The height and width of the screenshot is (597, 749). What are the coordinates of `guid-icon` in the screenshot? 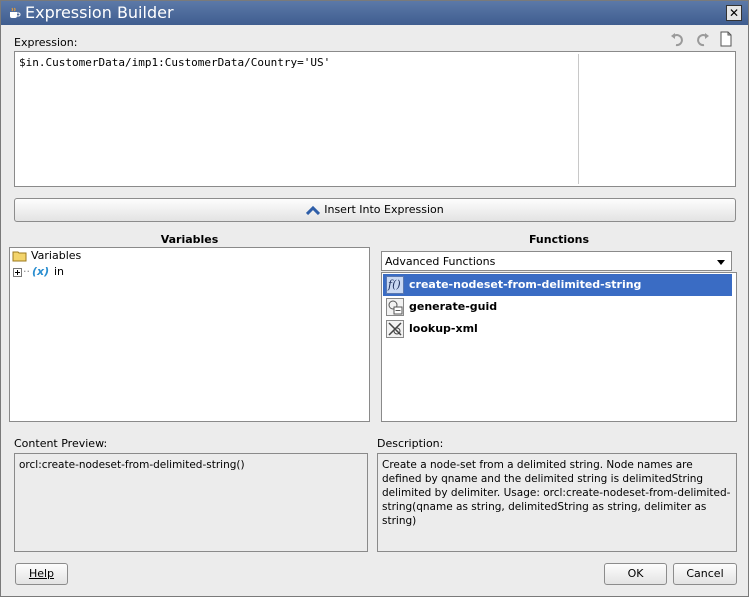 It's located at (395, 307).